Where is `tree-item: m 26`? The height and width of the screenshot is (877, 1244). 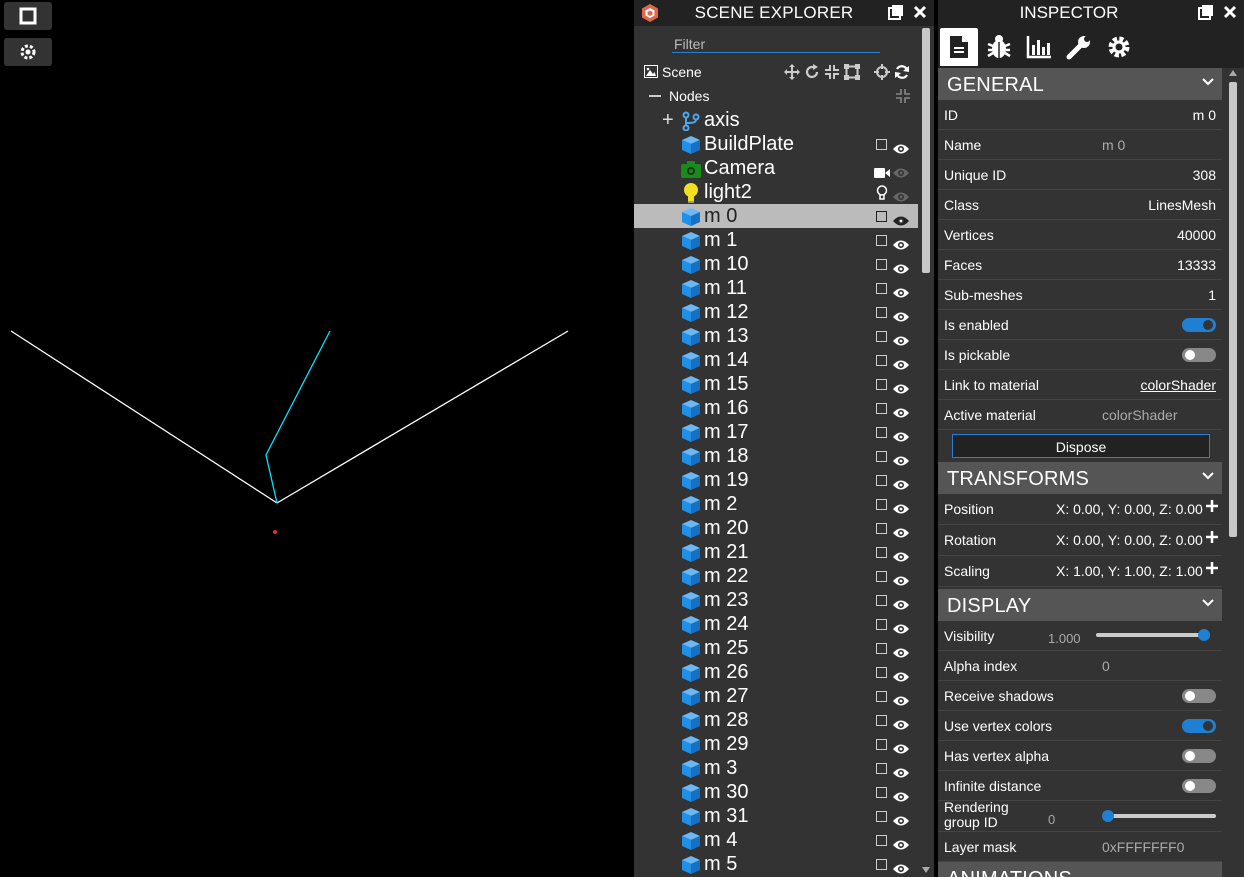
tree-item: m 26 is located at coordinates (776, 672).